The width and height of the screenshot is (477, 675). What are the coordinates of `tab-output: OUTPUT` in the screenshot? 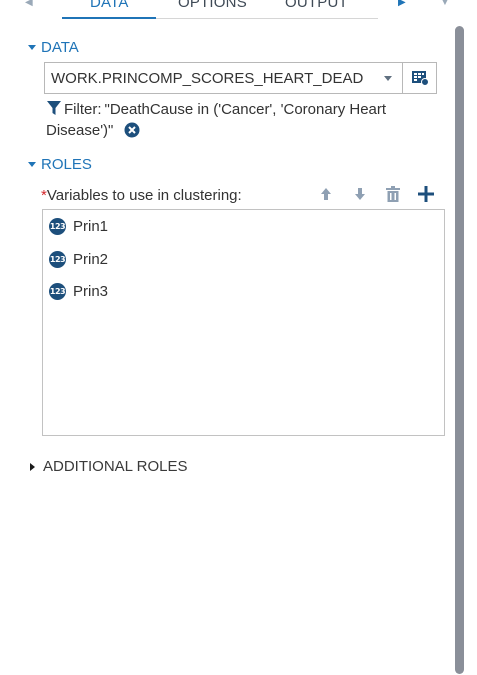 It's located at (316, 5).